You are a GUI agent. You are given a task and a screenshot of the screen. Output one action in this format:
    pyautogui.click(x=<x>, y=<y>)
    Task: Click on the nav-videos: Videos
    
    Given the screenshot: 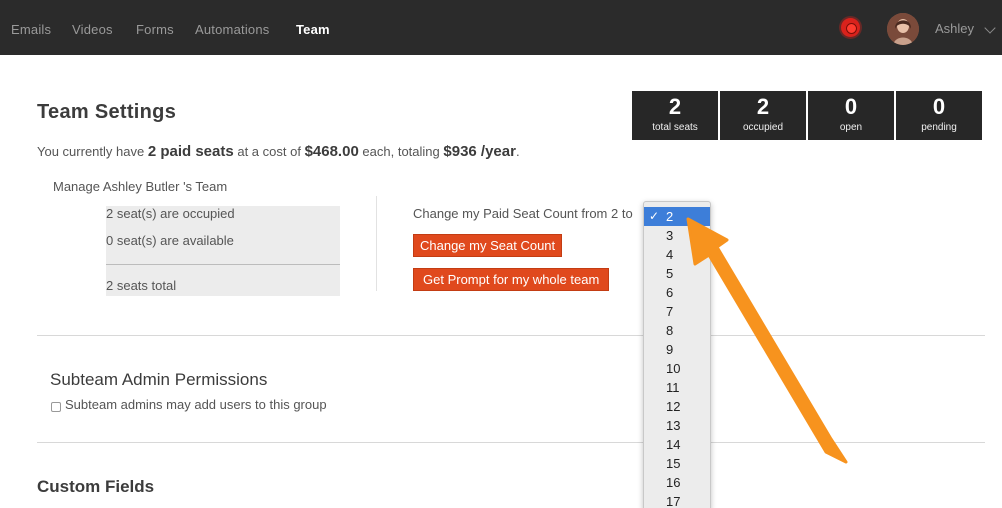 What is the action you would take?
    pyautogui.click(x=92, y=29)
    